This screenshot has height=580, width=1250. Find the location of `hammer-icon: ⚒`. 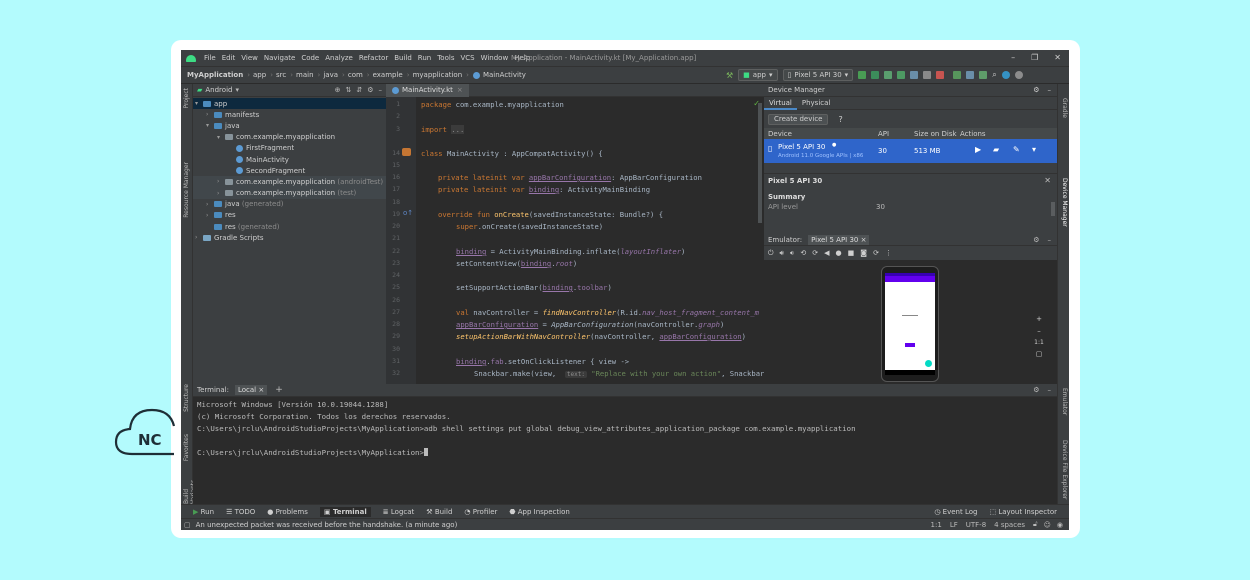

hammer-icon: ⚒ is located at coordinates (729, 75).